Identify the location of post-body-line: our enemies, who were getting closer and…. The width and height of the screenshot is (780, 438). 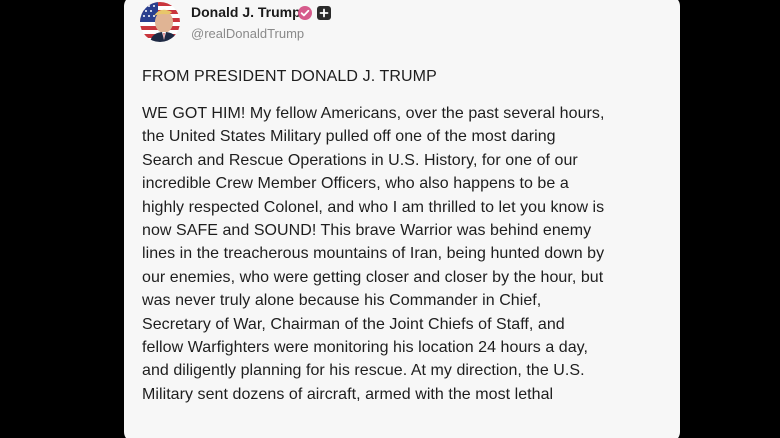
(373, 277).